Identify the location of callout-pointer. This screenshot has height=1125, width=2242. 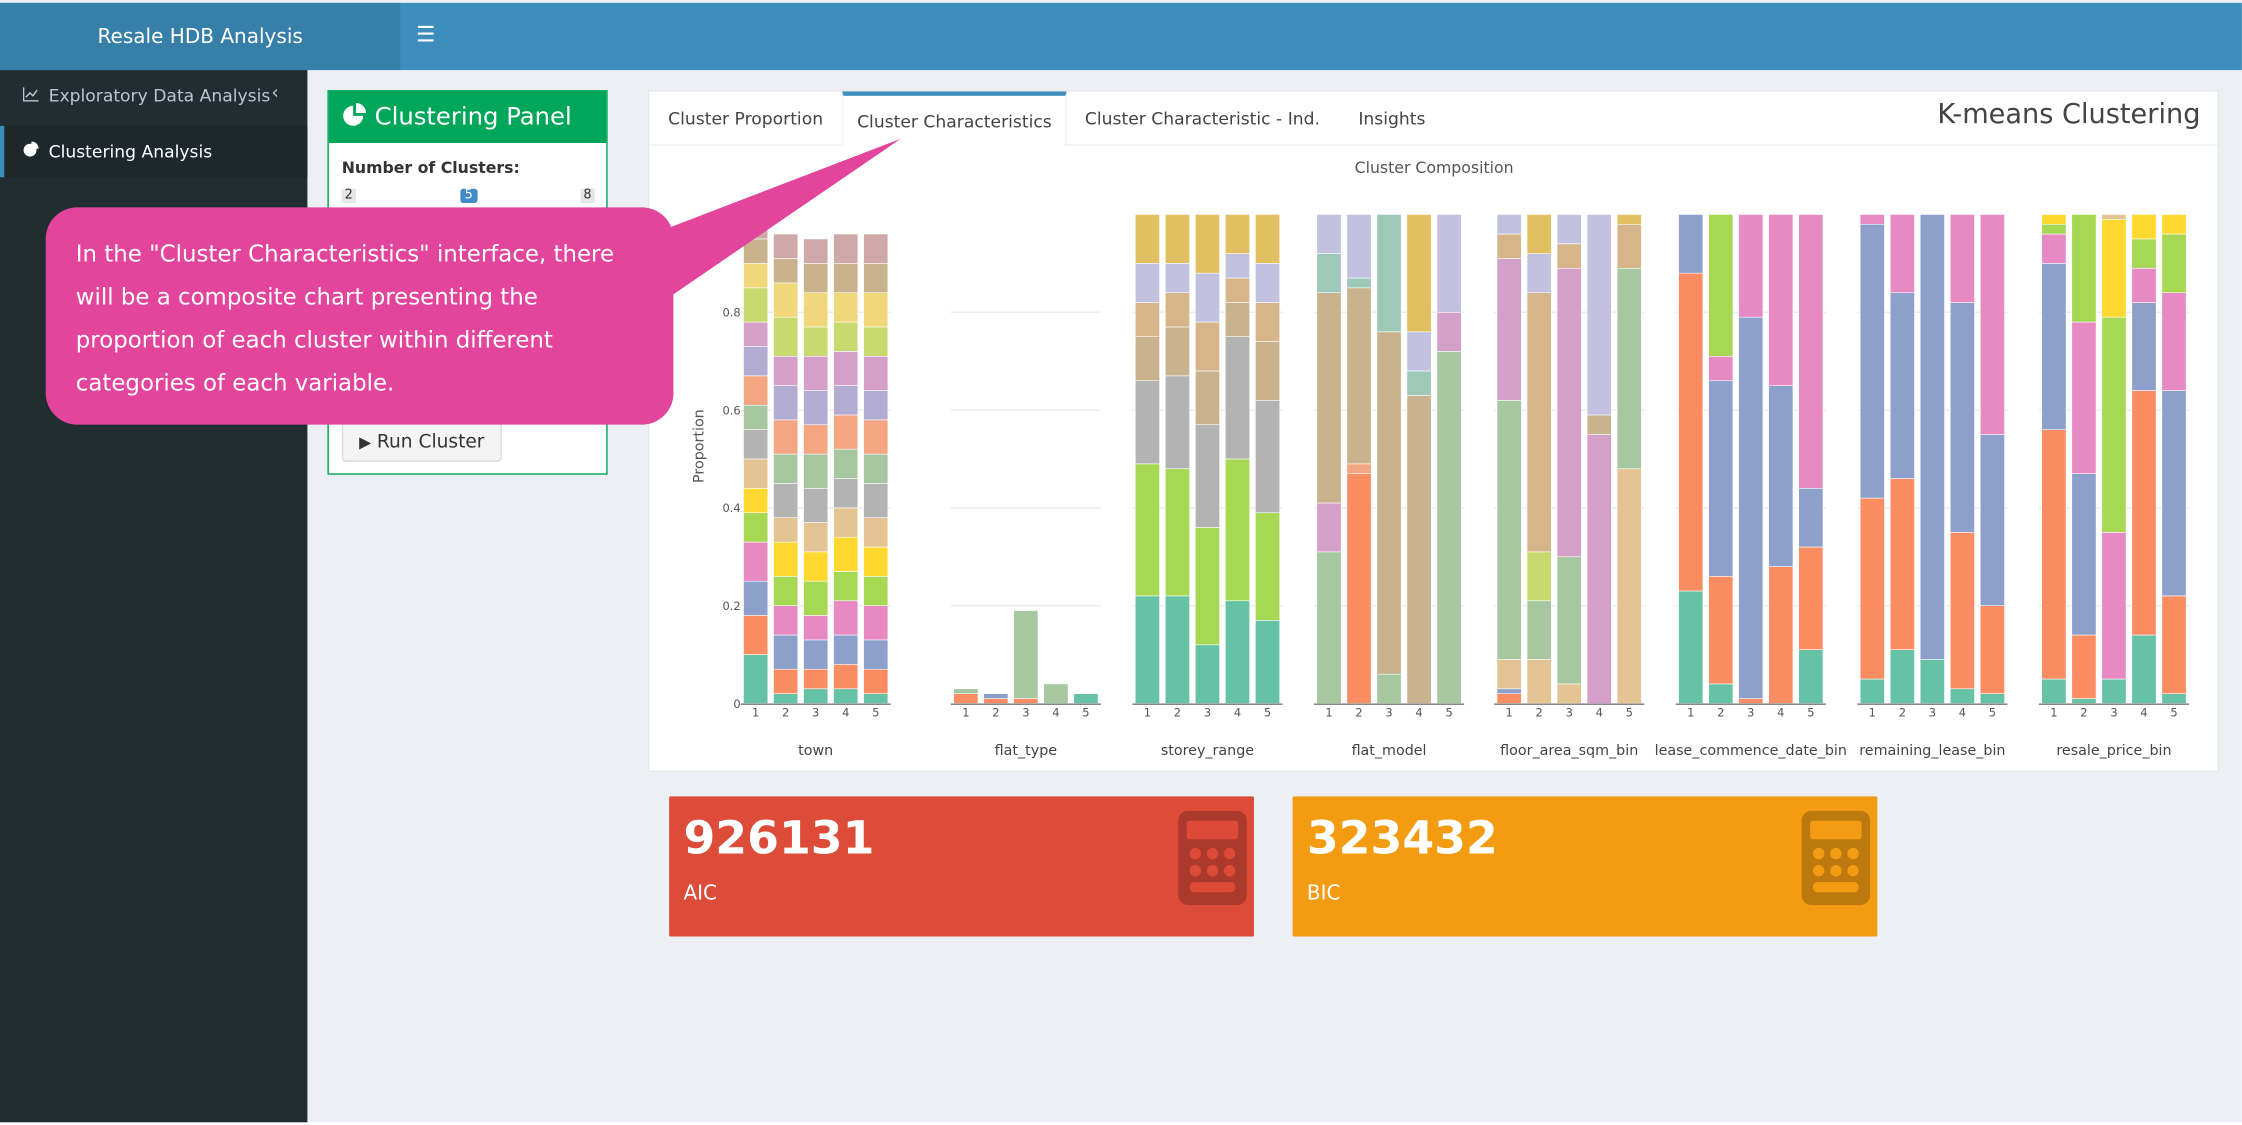
(765, 221).